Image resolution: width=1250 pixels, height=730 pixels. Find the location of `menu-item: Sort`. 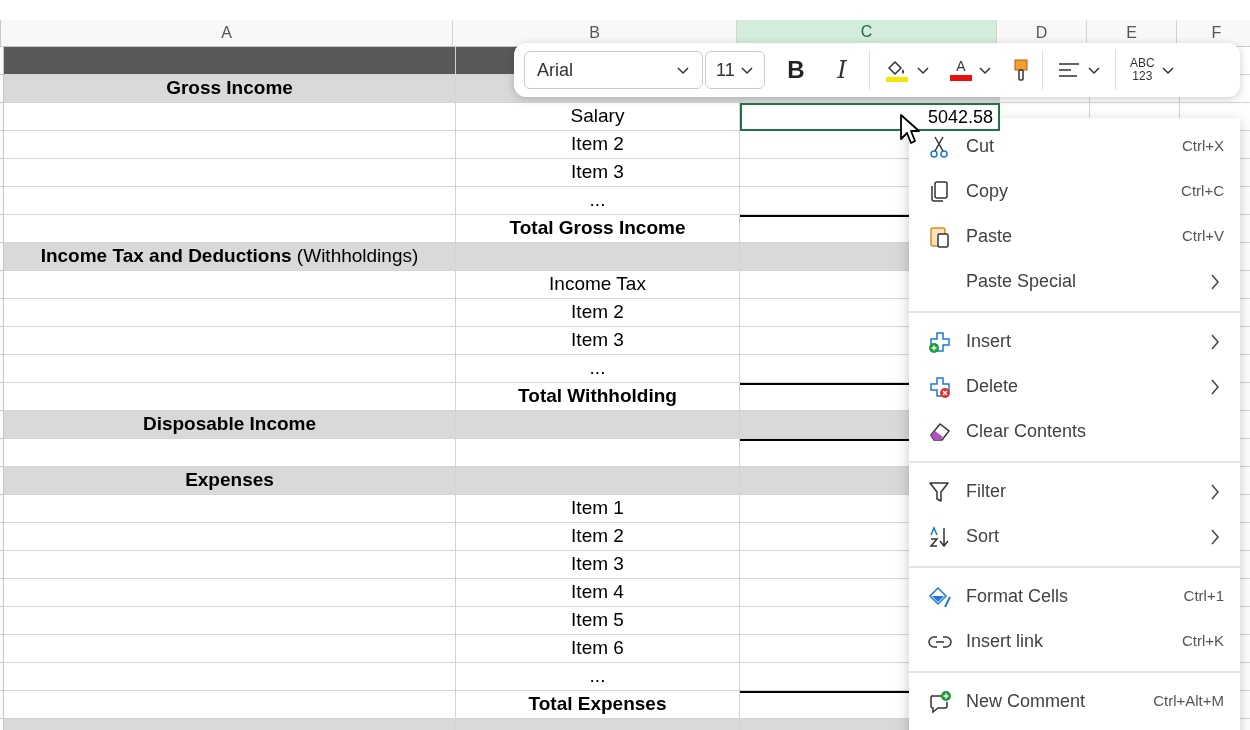

menu-item: Sort is located at coordinates (1074, 536).